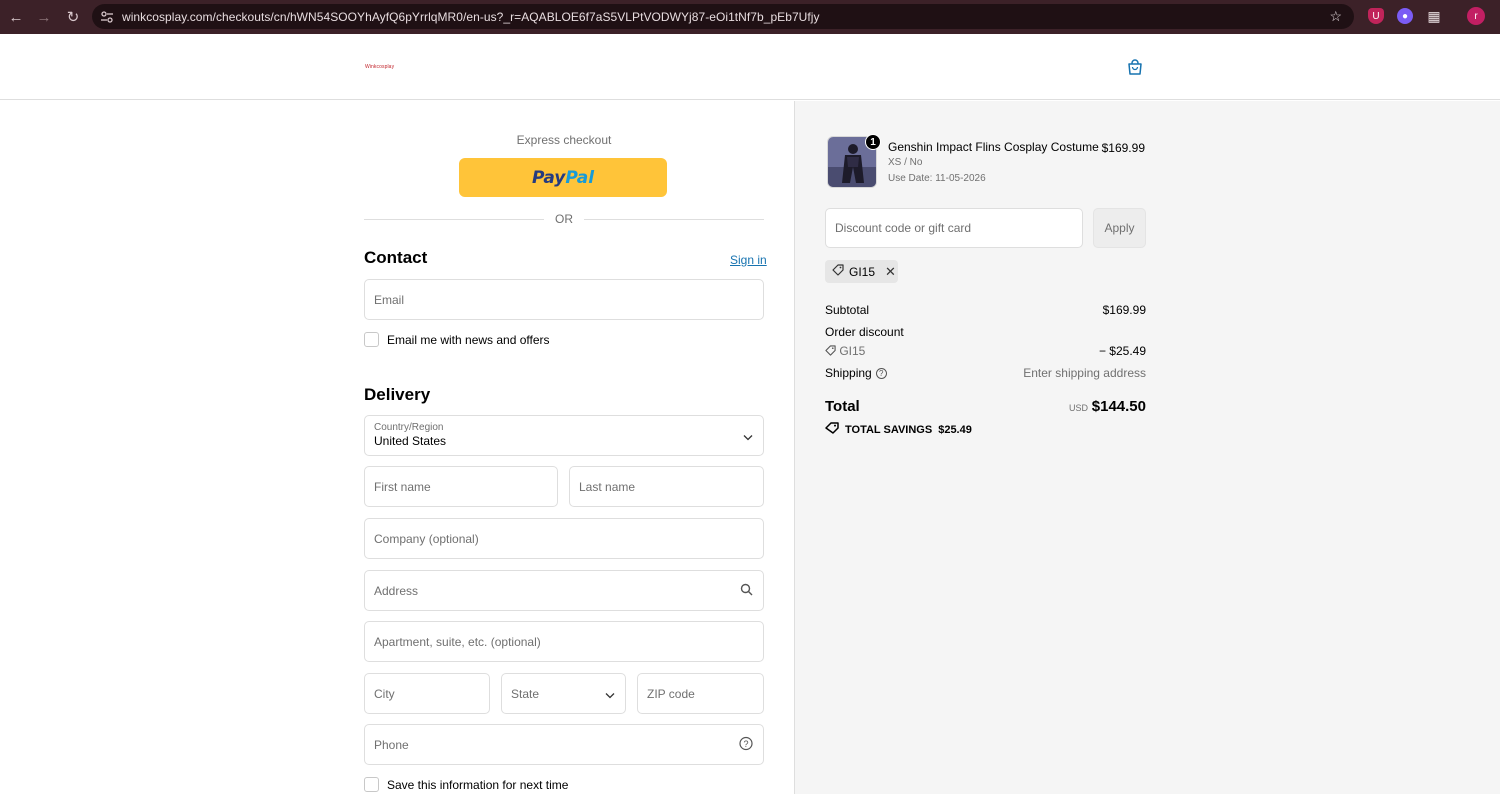 Image resolution: width=1500 pixels, height=794 pixels. What do you see at coordinates (903, 228) in the screenshot?
I see `discount-placeholder: Discount code or gift card` at bounding box center [903, 228].